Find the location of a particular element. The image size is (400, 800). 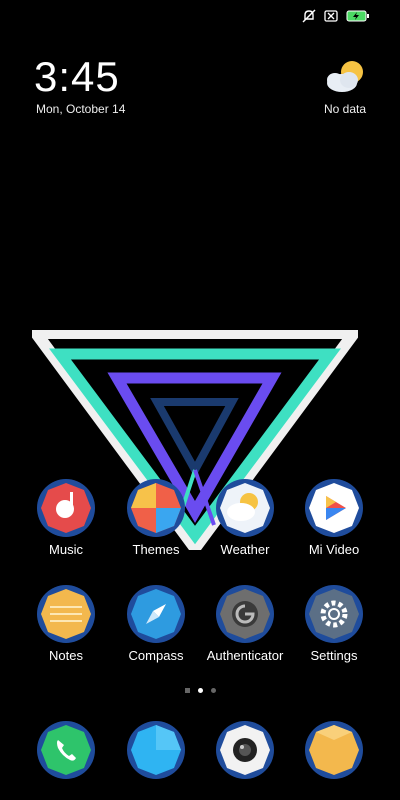

app-label: Themes is located at coordinates (156, 549).